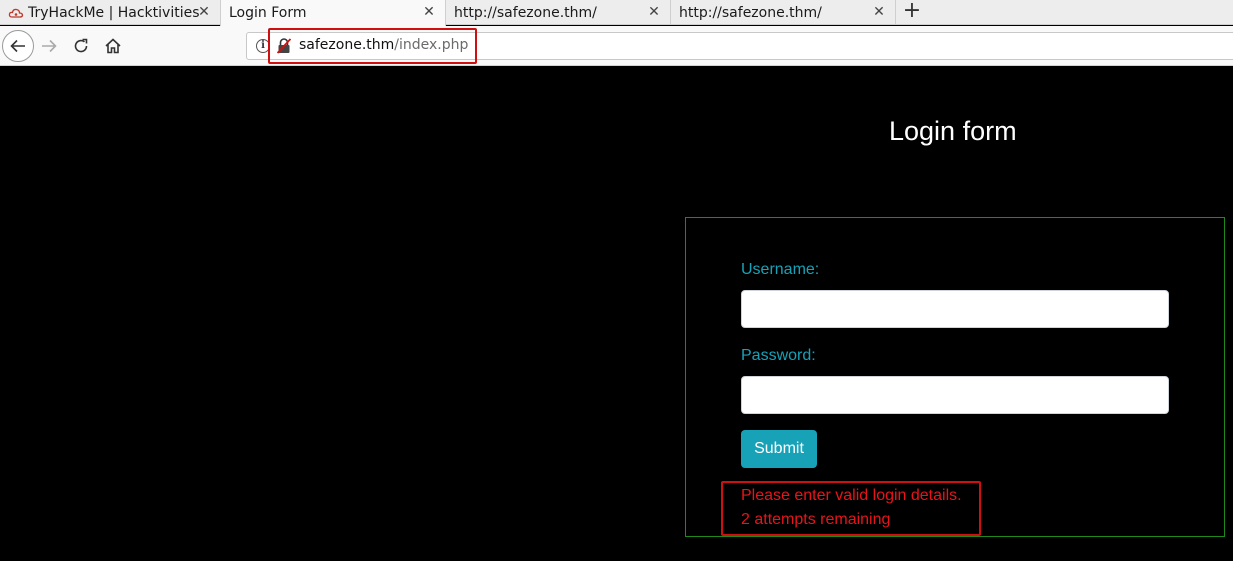 This screenshot has height=561, width=1233. I want to click on tab-label: TryHackMe | Hacktivities, so click(114, 12).